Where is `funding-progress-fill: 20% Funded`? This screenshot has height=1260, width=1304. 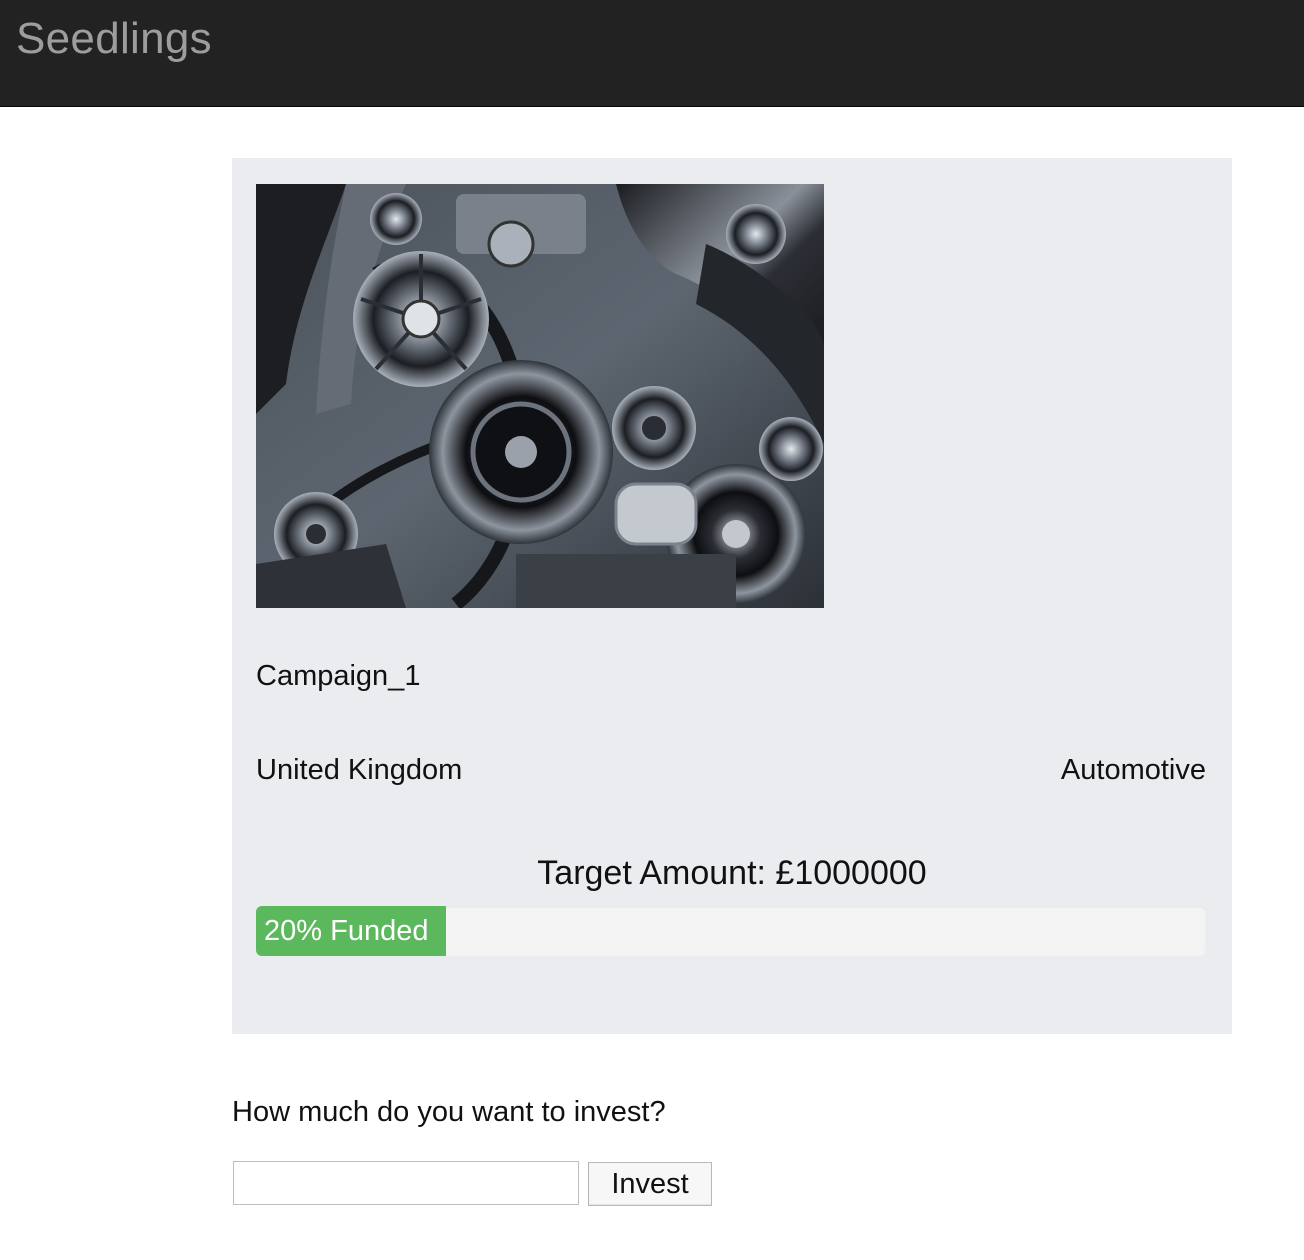
funding-progress-fill: 20% Funded is located at coordinates (351, 931).